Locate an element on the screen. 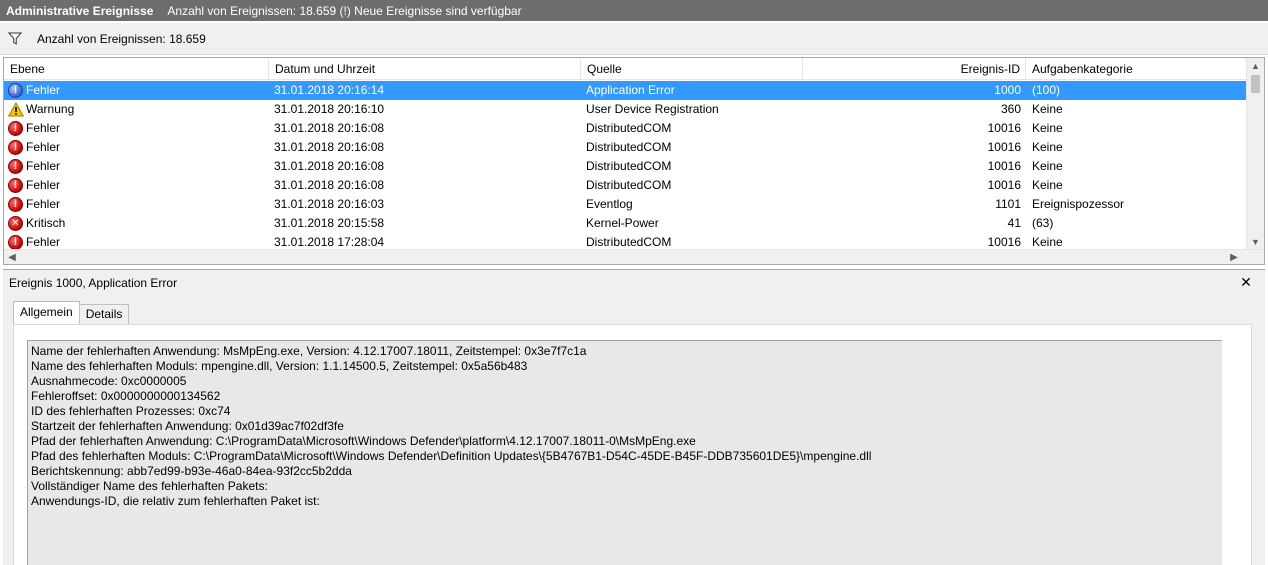  close-icon: ✕ is located at coordinates (1246, 282).